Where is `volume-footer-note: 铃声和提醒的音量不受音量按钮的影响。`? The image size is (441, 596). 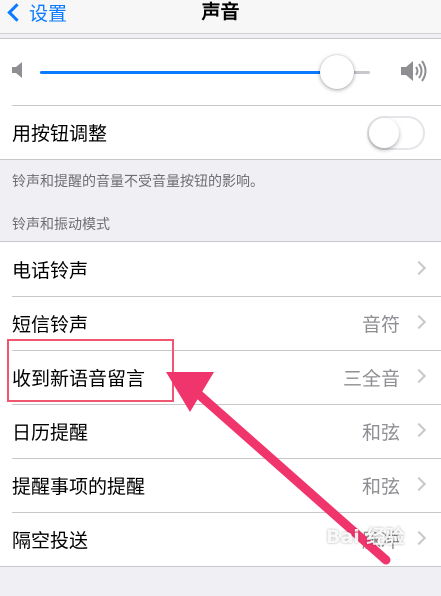 volume-footer-note: 铃声和提醒的音量不受音量按钮的影响。 is located at coordinates (138, 182).